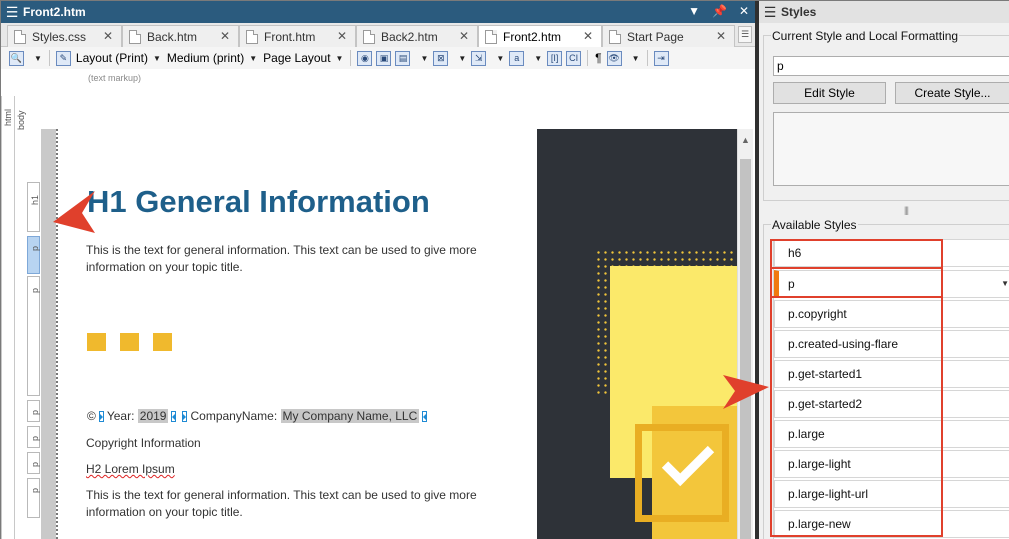 The image size is (1009, 539). Describe the element at coordinates (403, 58) in the screenshot. I see `image-icon: ▤` at that location.